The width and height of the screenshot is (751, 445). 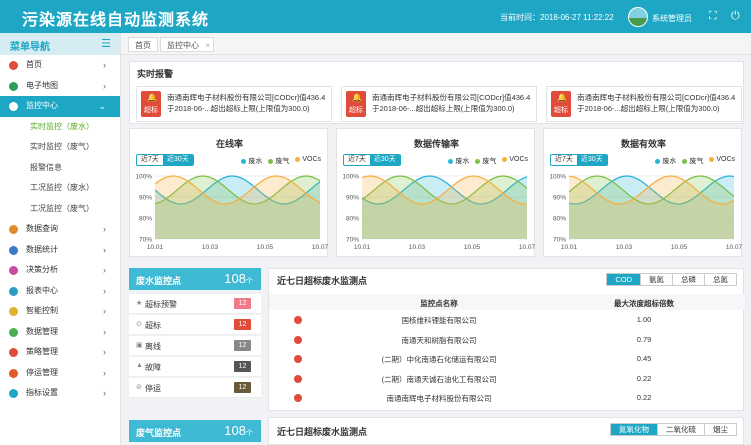 I want to click on sidebar-item-label: 电子地图, so click(x=42, y=85).